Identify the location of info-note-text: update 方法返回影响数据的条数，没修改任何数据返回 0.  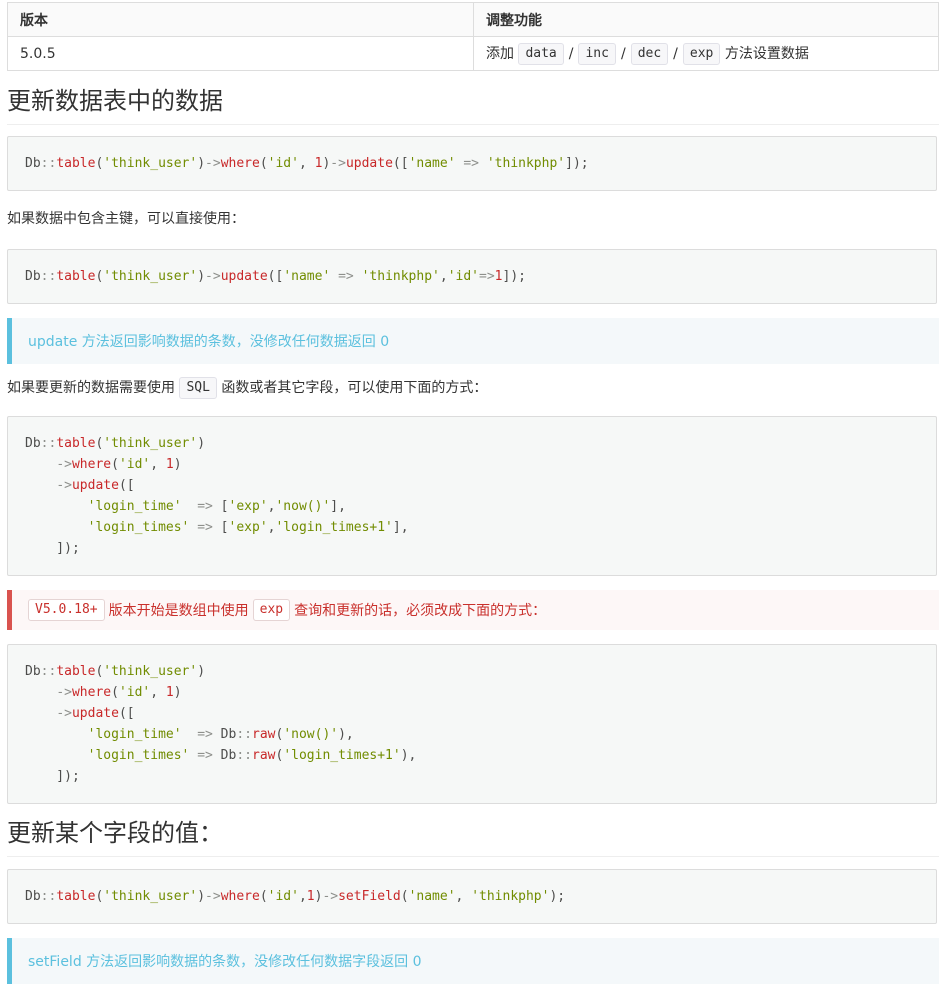
(209, 342).